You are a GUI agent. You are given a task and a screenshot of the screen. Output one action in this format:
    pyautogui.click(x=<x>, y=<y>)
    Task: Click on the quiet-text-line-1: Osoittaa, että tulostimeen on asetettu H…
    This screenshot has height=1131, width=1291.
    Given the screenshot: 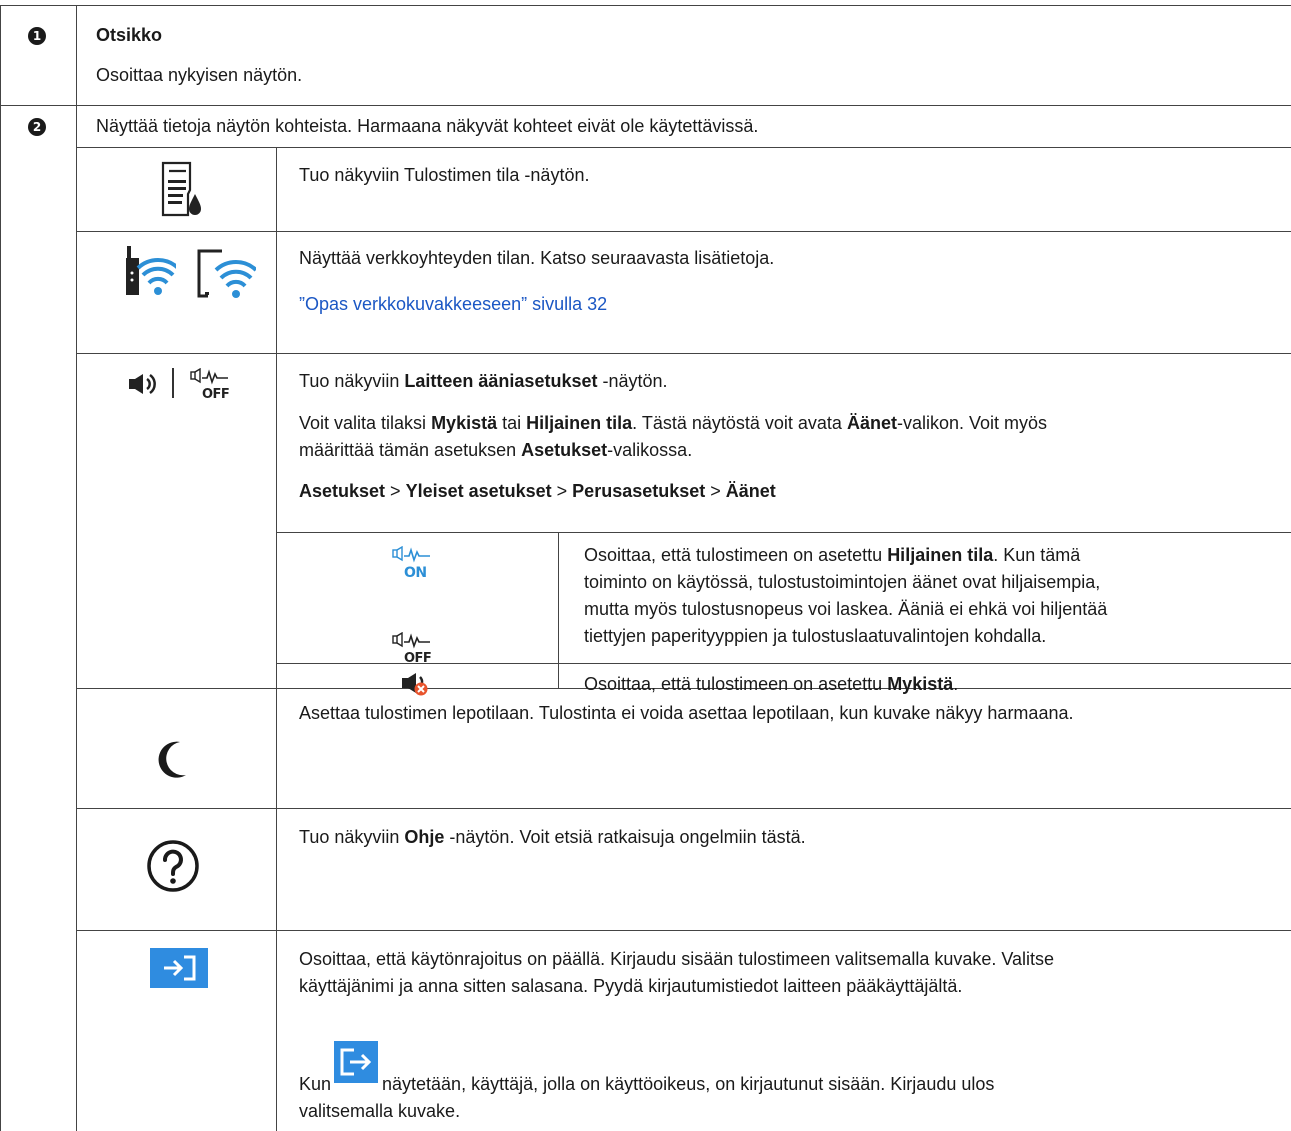 What is the action you would take?
    pyautogui.click(x=832, y=555)
    